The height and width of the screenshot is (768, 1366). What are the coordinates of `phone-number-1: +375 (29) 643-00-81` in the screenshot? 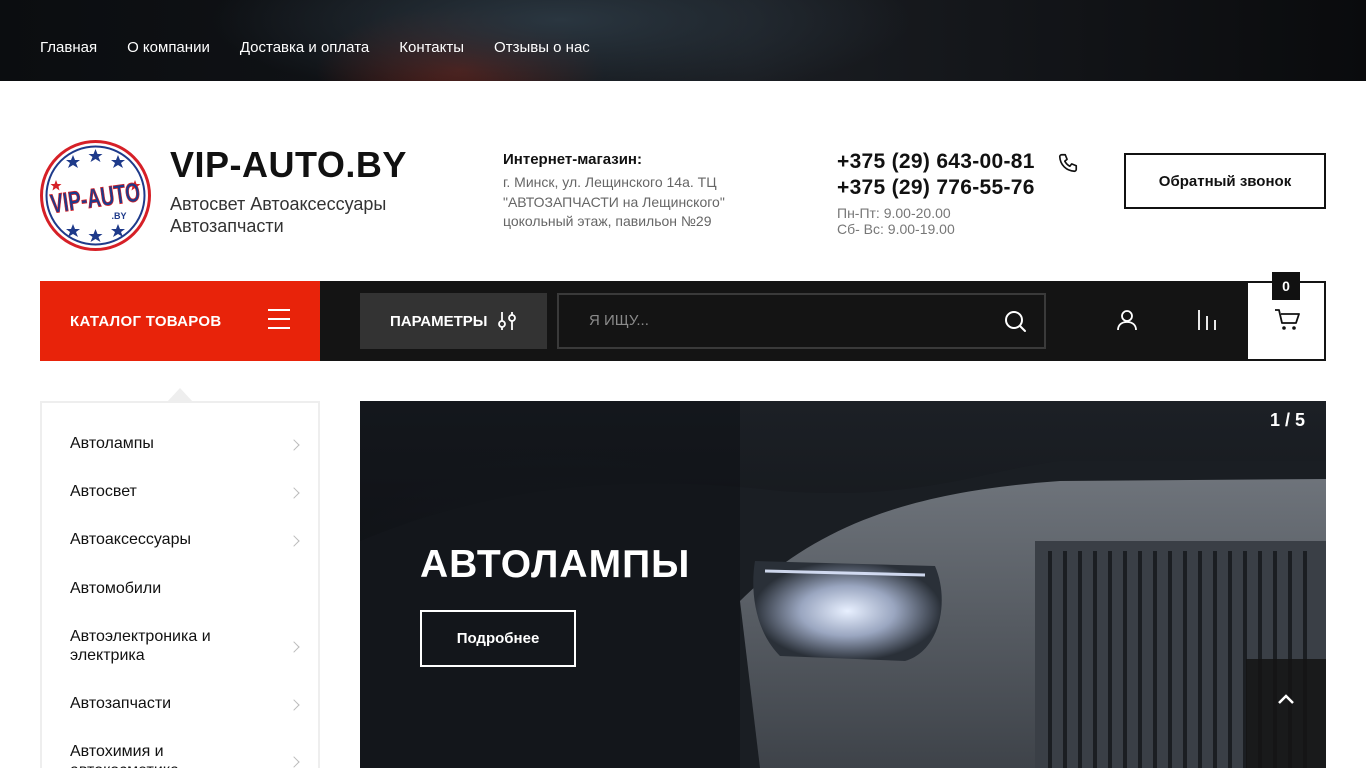 It's located at (936, 162).